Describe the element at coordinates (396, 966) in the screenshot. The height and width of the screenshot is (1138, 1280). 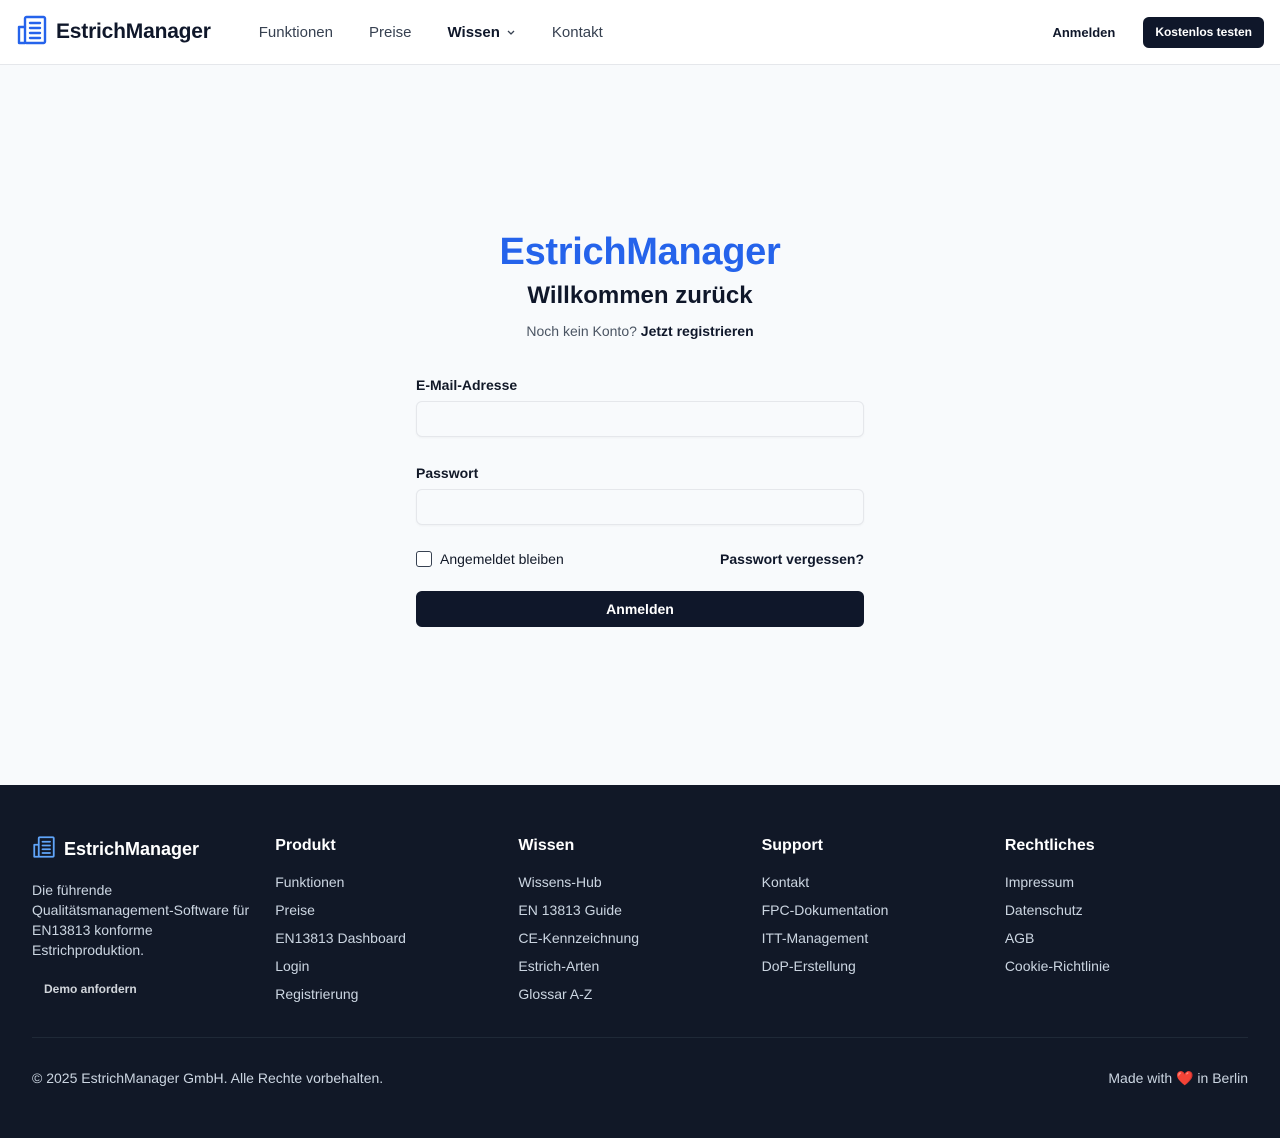
I see `footer-link: Login` at that location.